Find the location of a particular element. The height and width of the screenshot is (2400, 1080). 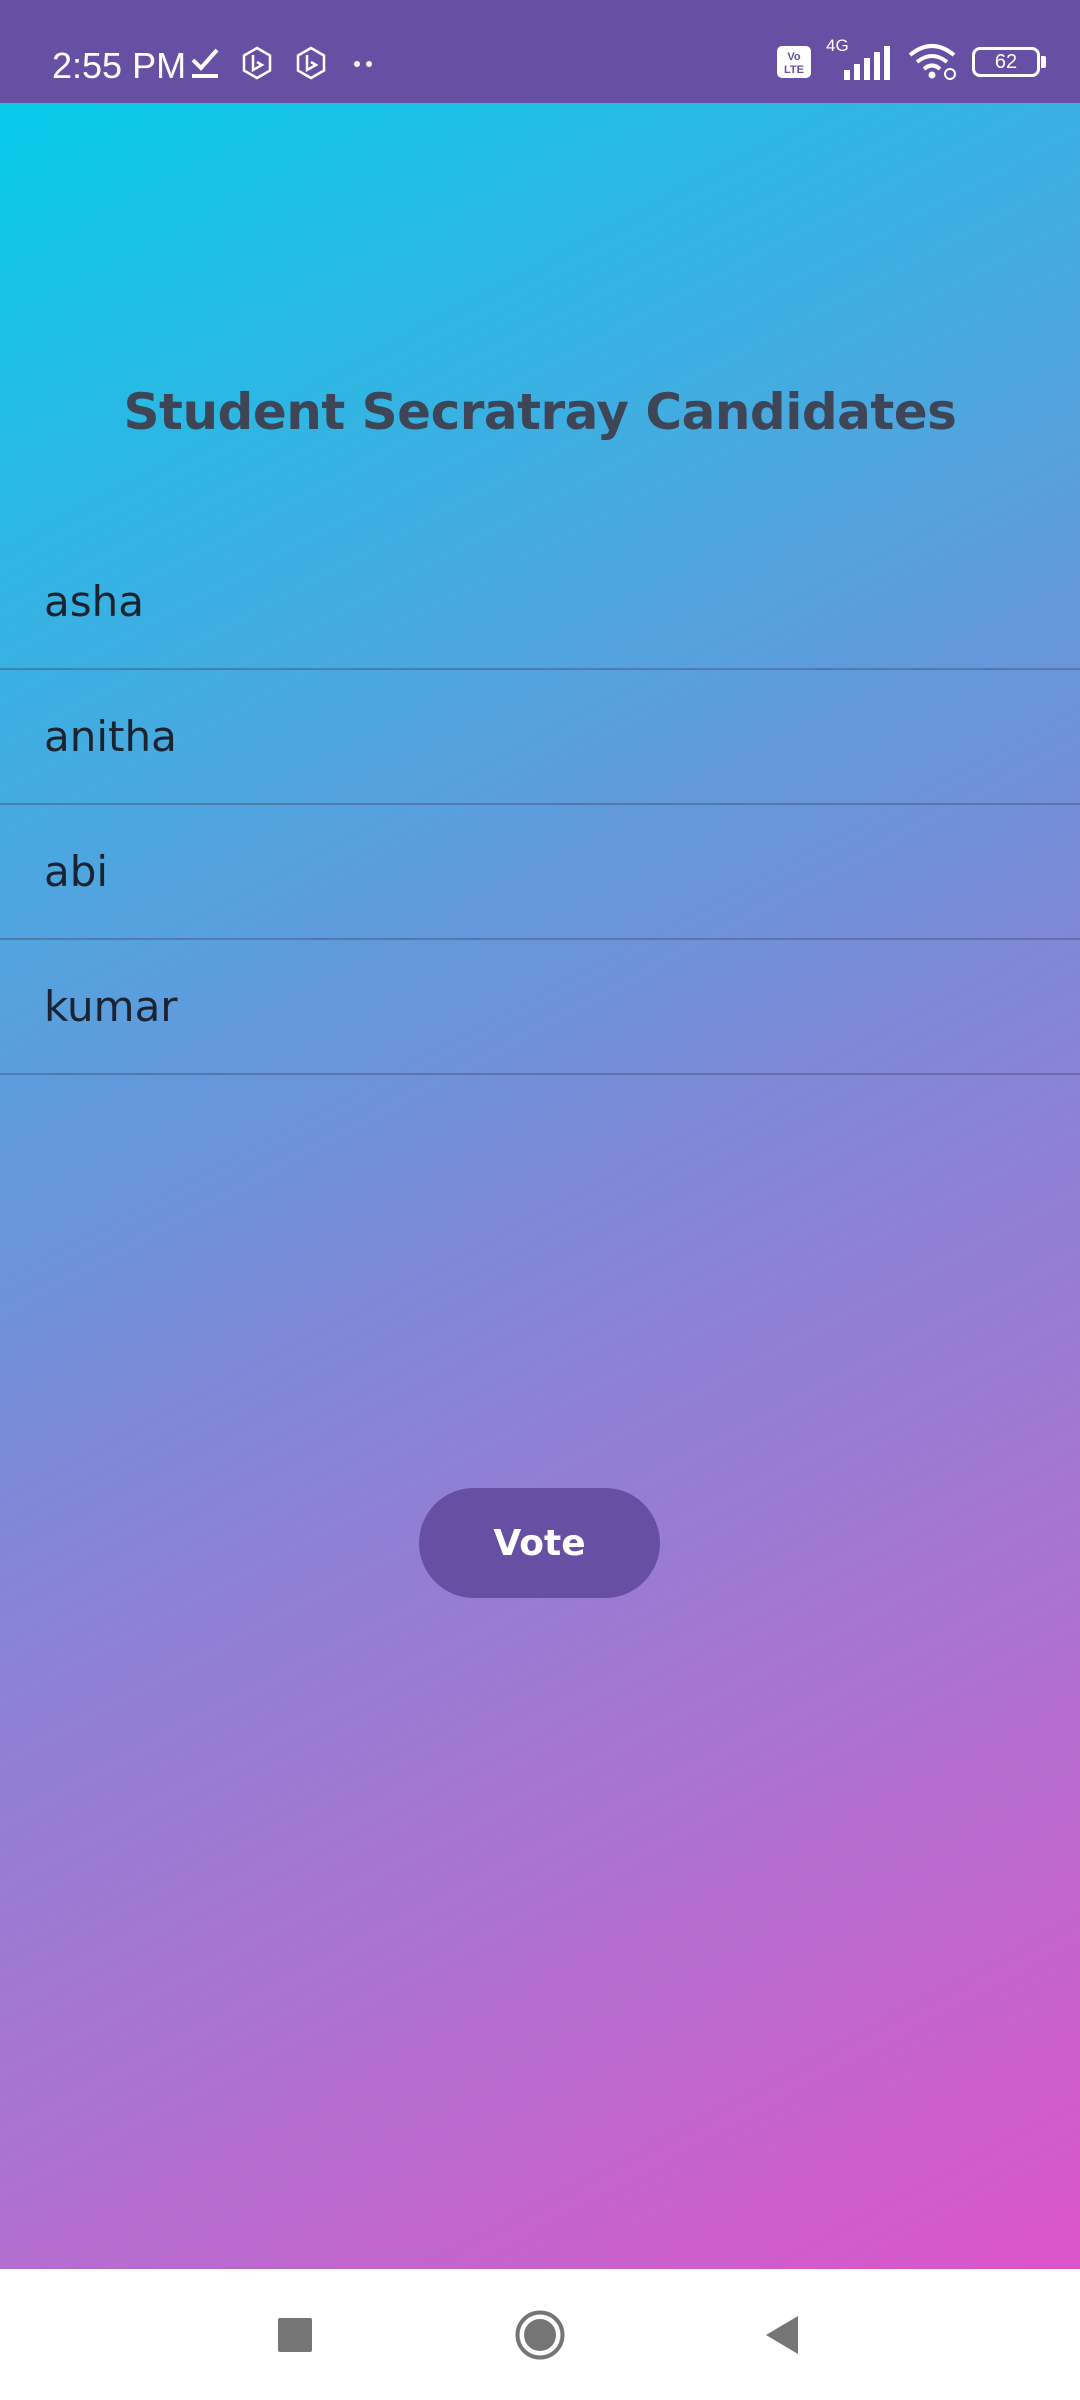

check-icon is located at coordinates (205, 63).